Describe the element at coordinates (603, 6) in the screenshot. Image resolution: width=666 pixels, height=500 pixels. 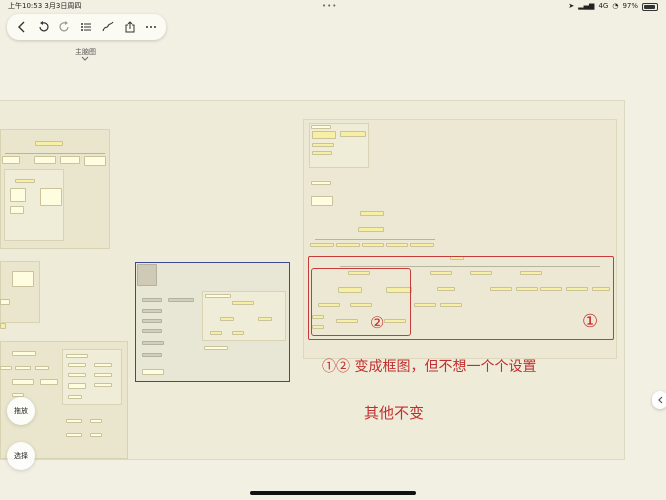
I see `network-label: 4G` at that location.